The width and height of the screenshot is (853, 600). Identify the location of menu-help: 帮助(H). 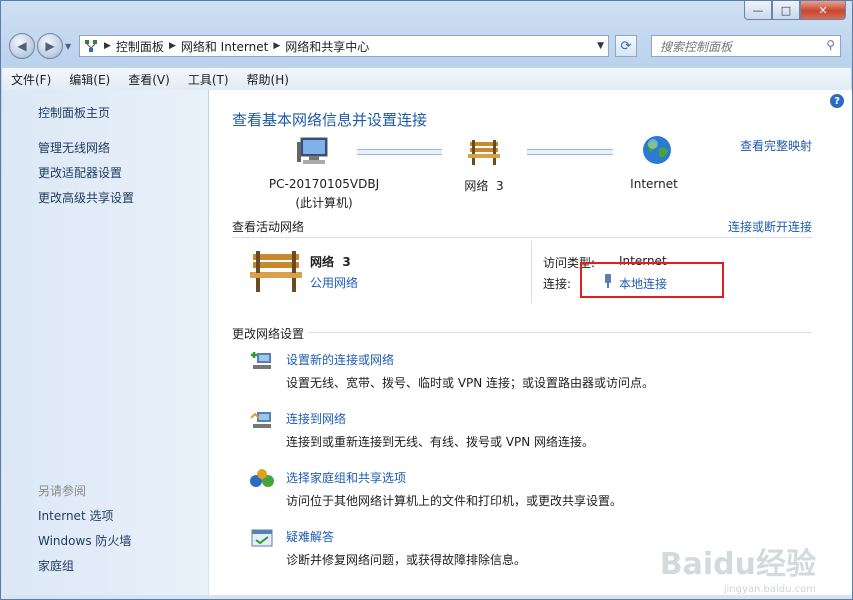
(268, 79).